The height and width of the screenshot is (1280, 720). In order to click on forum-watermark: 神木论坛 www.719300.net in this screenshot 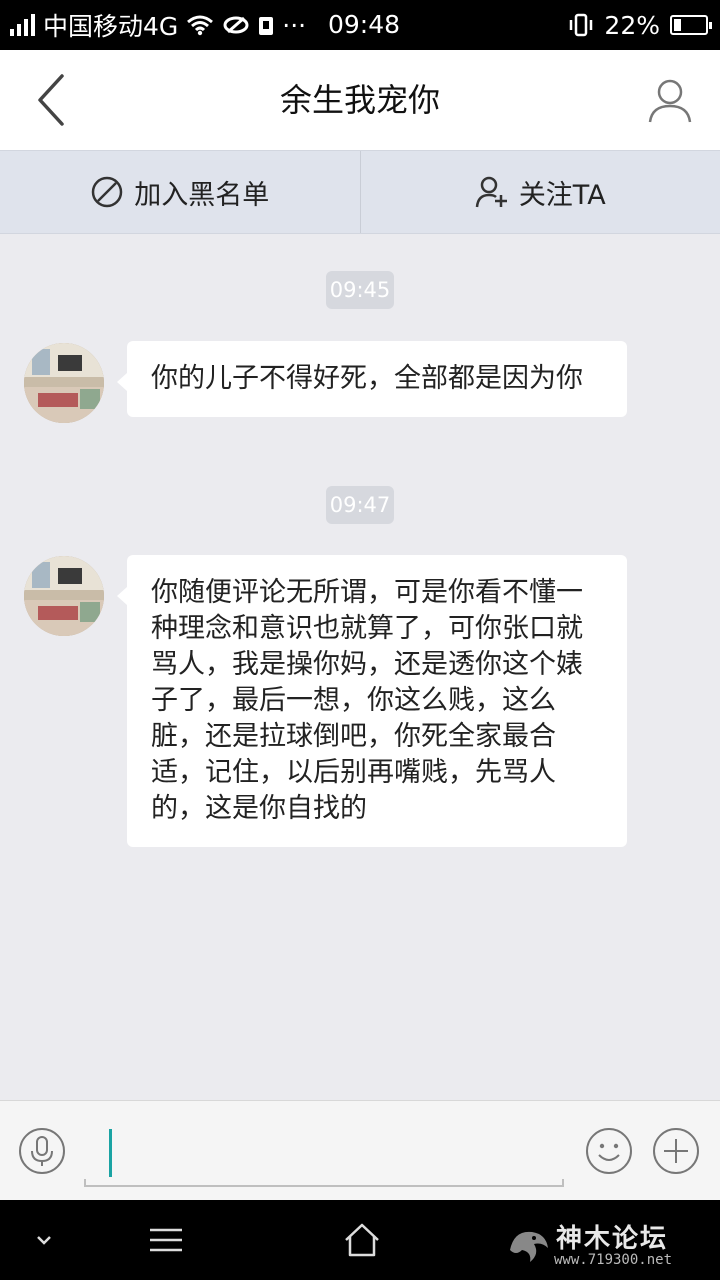, I will do `click(609, 1244)`.